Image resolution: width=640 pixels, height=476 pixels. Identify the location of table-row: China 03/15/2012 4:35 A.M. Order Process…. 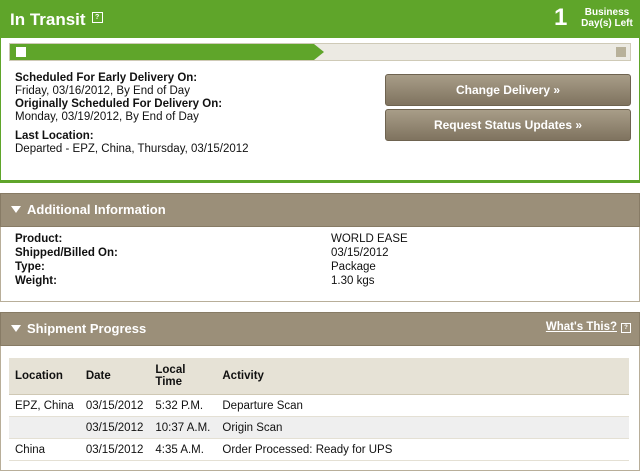
(319, 449).